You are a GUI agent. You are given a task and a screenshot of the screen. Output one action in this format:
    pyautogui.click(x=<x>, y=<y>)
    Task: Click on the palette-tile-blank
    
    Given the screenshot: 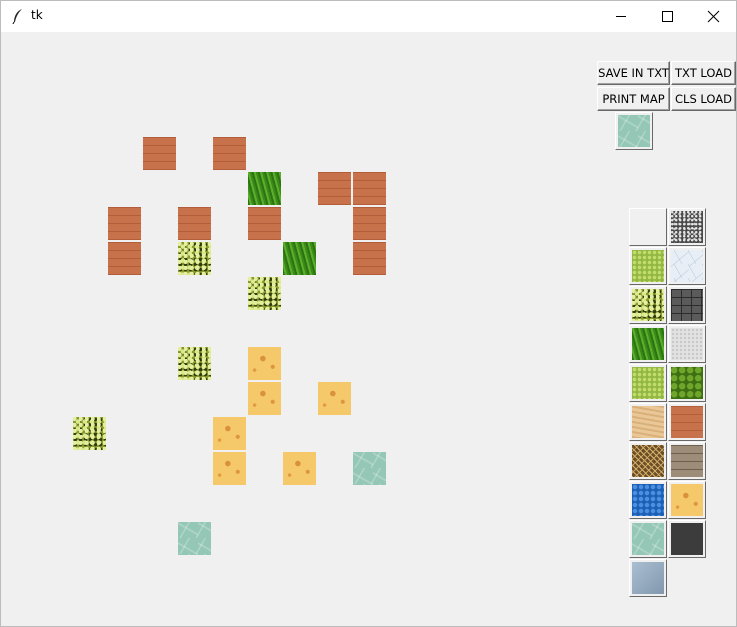 What is the action you would take?
    pyautogui.click(x=648, y=227)
    